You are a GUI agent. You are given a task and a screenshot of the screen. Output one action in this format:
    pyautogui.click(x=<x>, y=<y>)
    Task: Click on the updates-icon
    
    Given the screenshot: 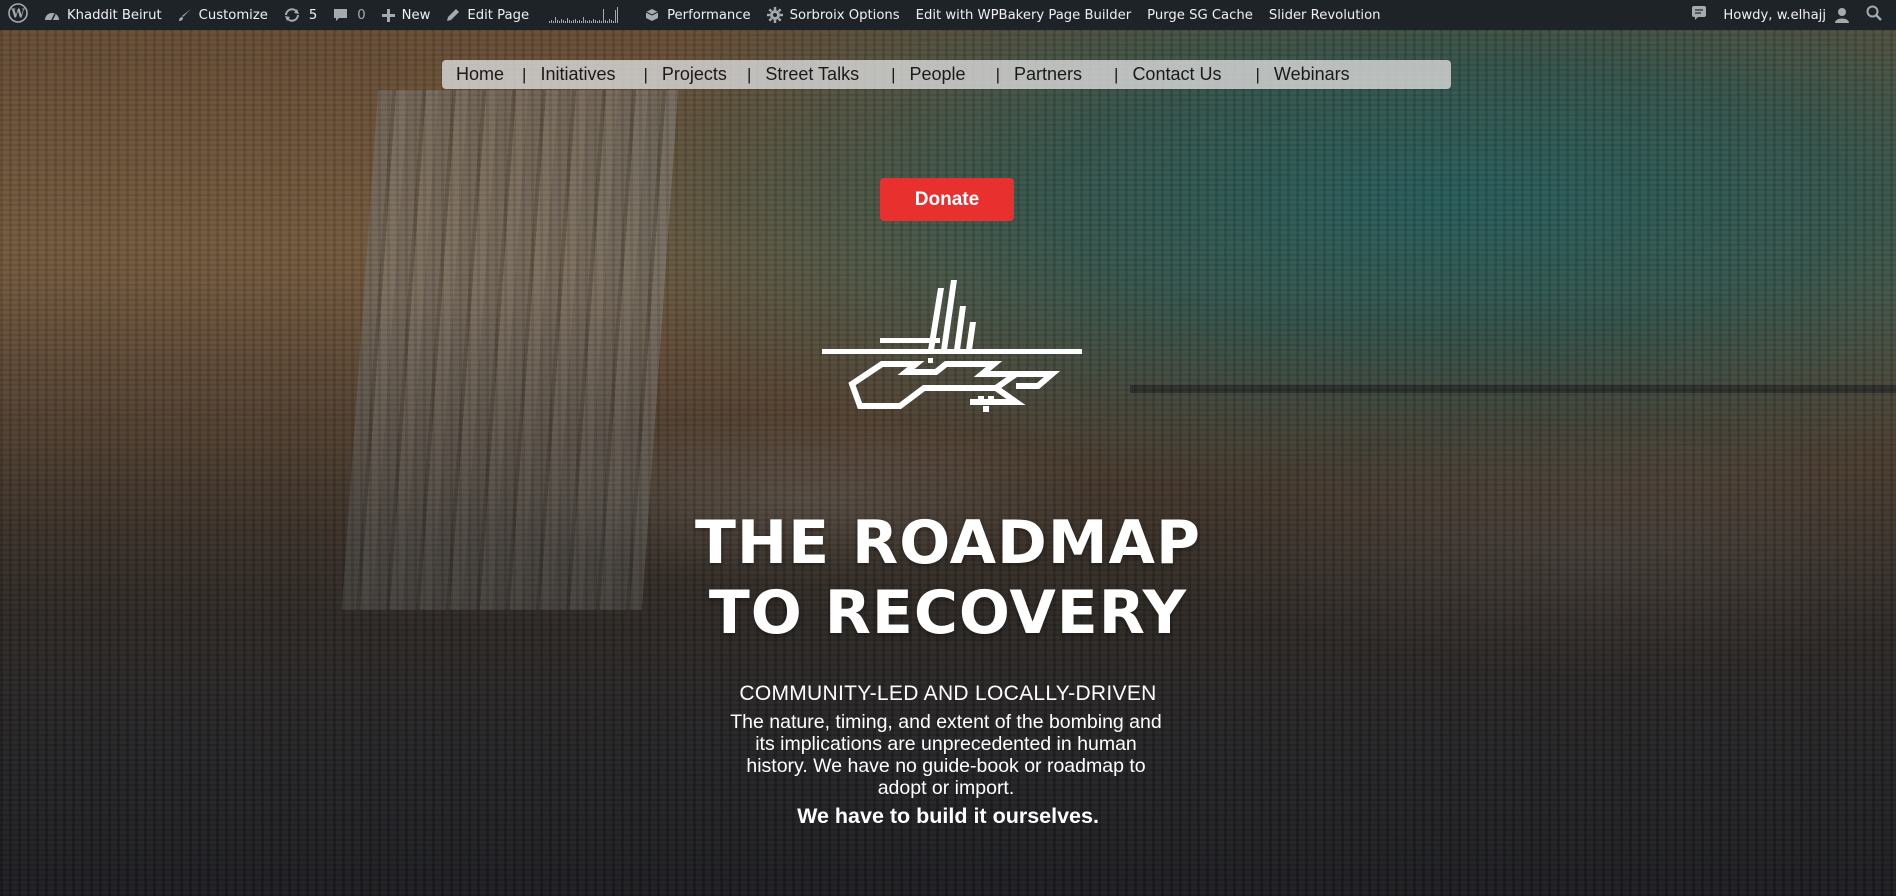 What is the action you would take?
    pyautogui.click(x=292, y=15)
    